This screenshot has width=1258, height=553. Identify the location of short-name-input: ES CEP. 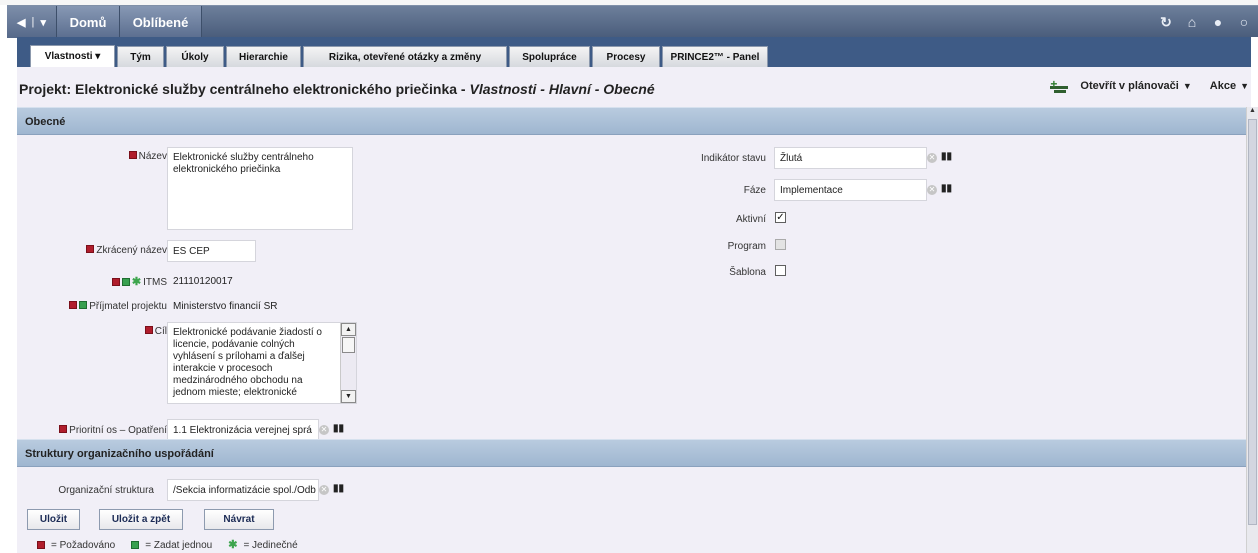
(211, 251).